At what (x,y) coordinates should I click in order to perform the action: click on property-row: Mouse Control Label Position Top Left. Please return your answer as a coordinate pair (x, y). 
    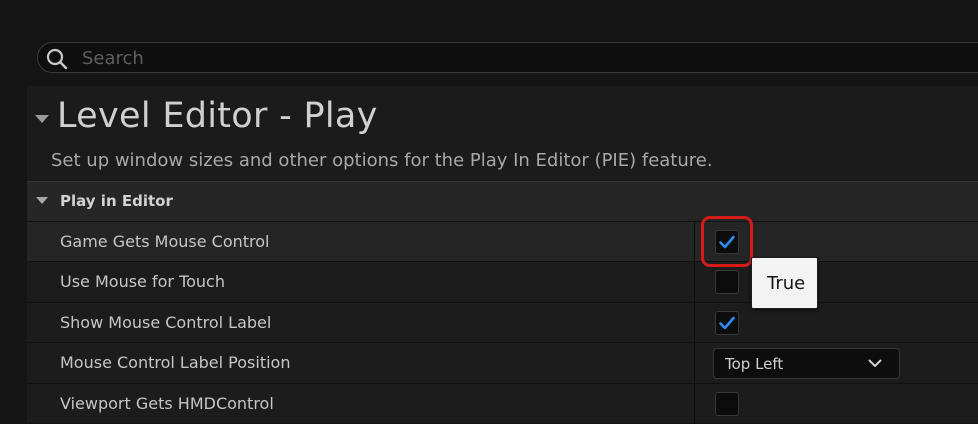
    Looking at the image, I should click on (502, 362).